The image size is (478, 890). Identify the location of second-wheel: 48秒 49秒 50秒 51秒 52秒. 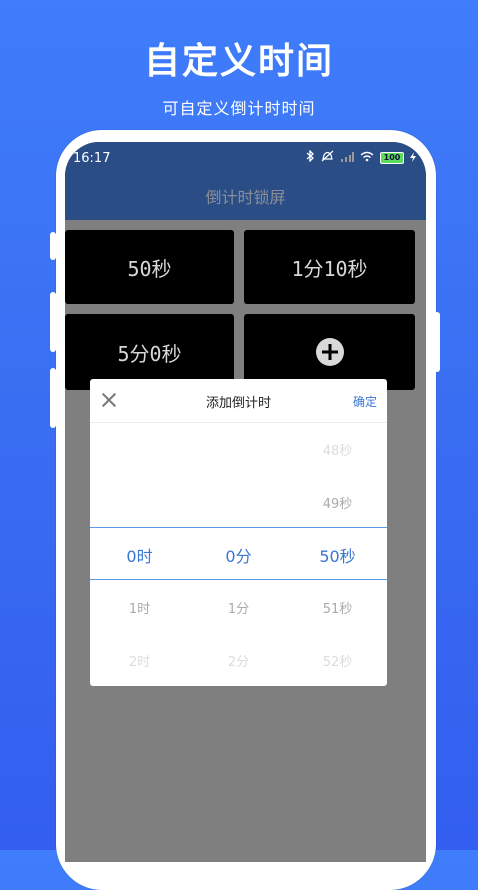
(337, 554).